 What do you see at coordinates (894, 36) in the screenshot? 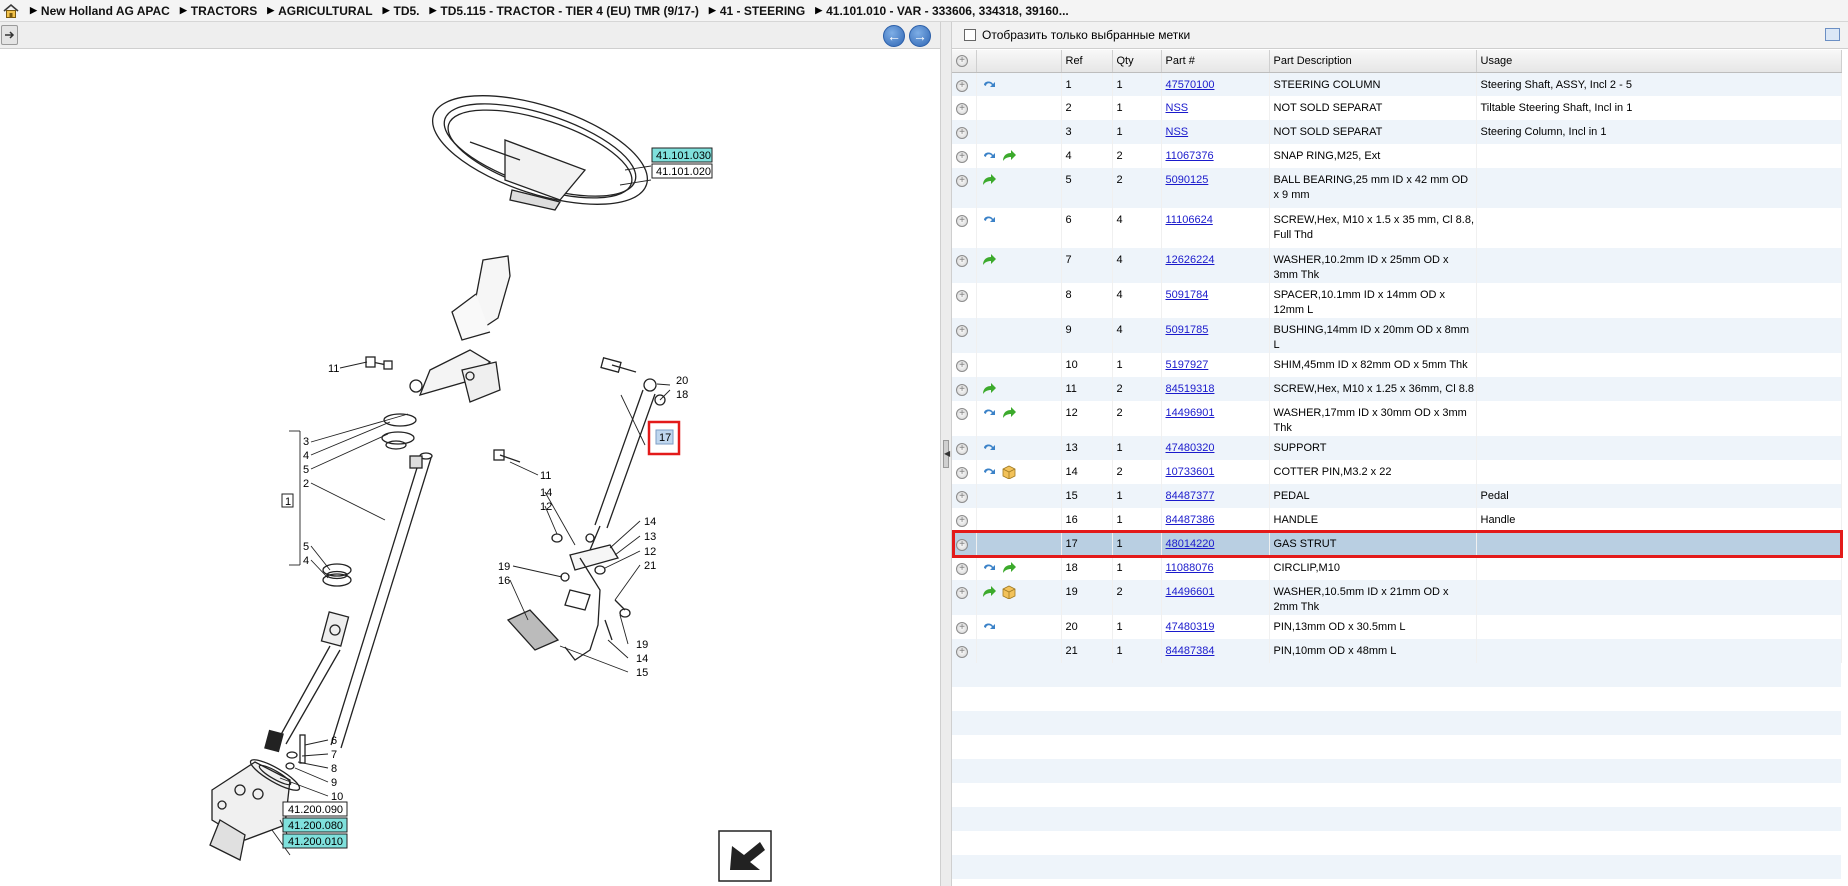
I see `back-button: ←` at bounding box center [894, 36].